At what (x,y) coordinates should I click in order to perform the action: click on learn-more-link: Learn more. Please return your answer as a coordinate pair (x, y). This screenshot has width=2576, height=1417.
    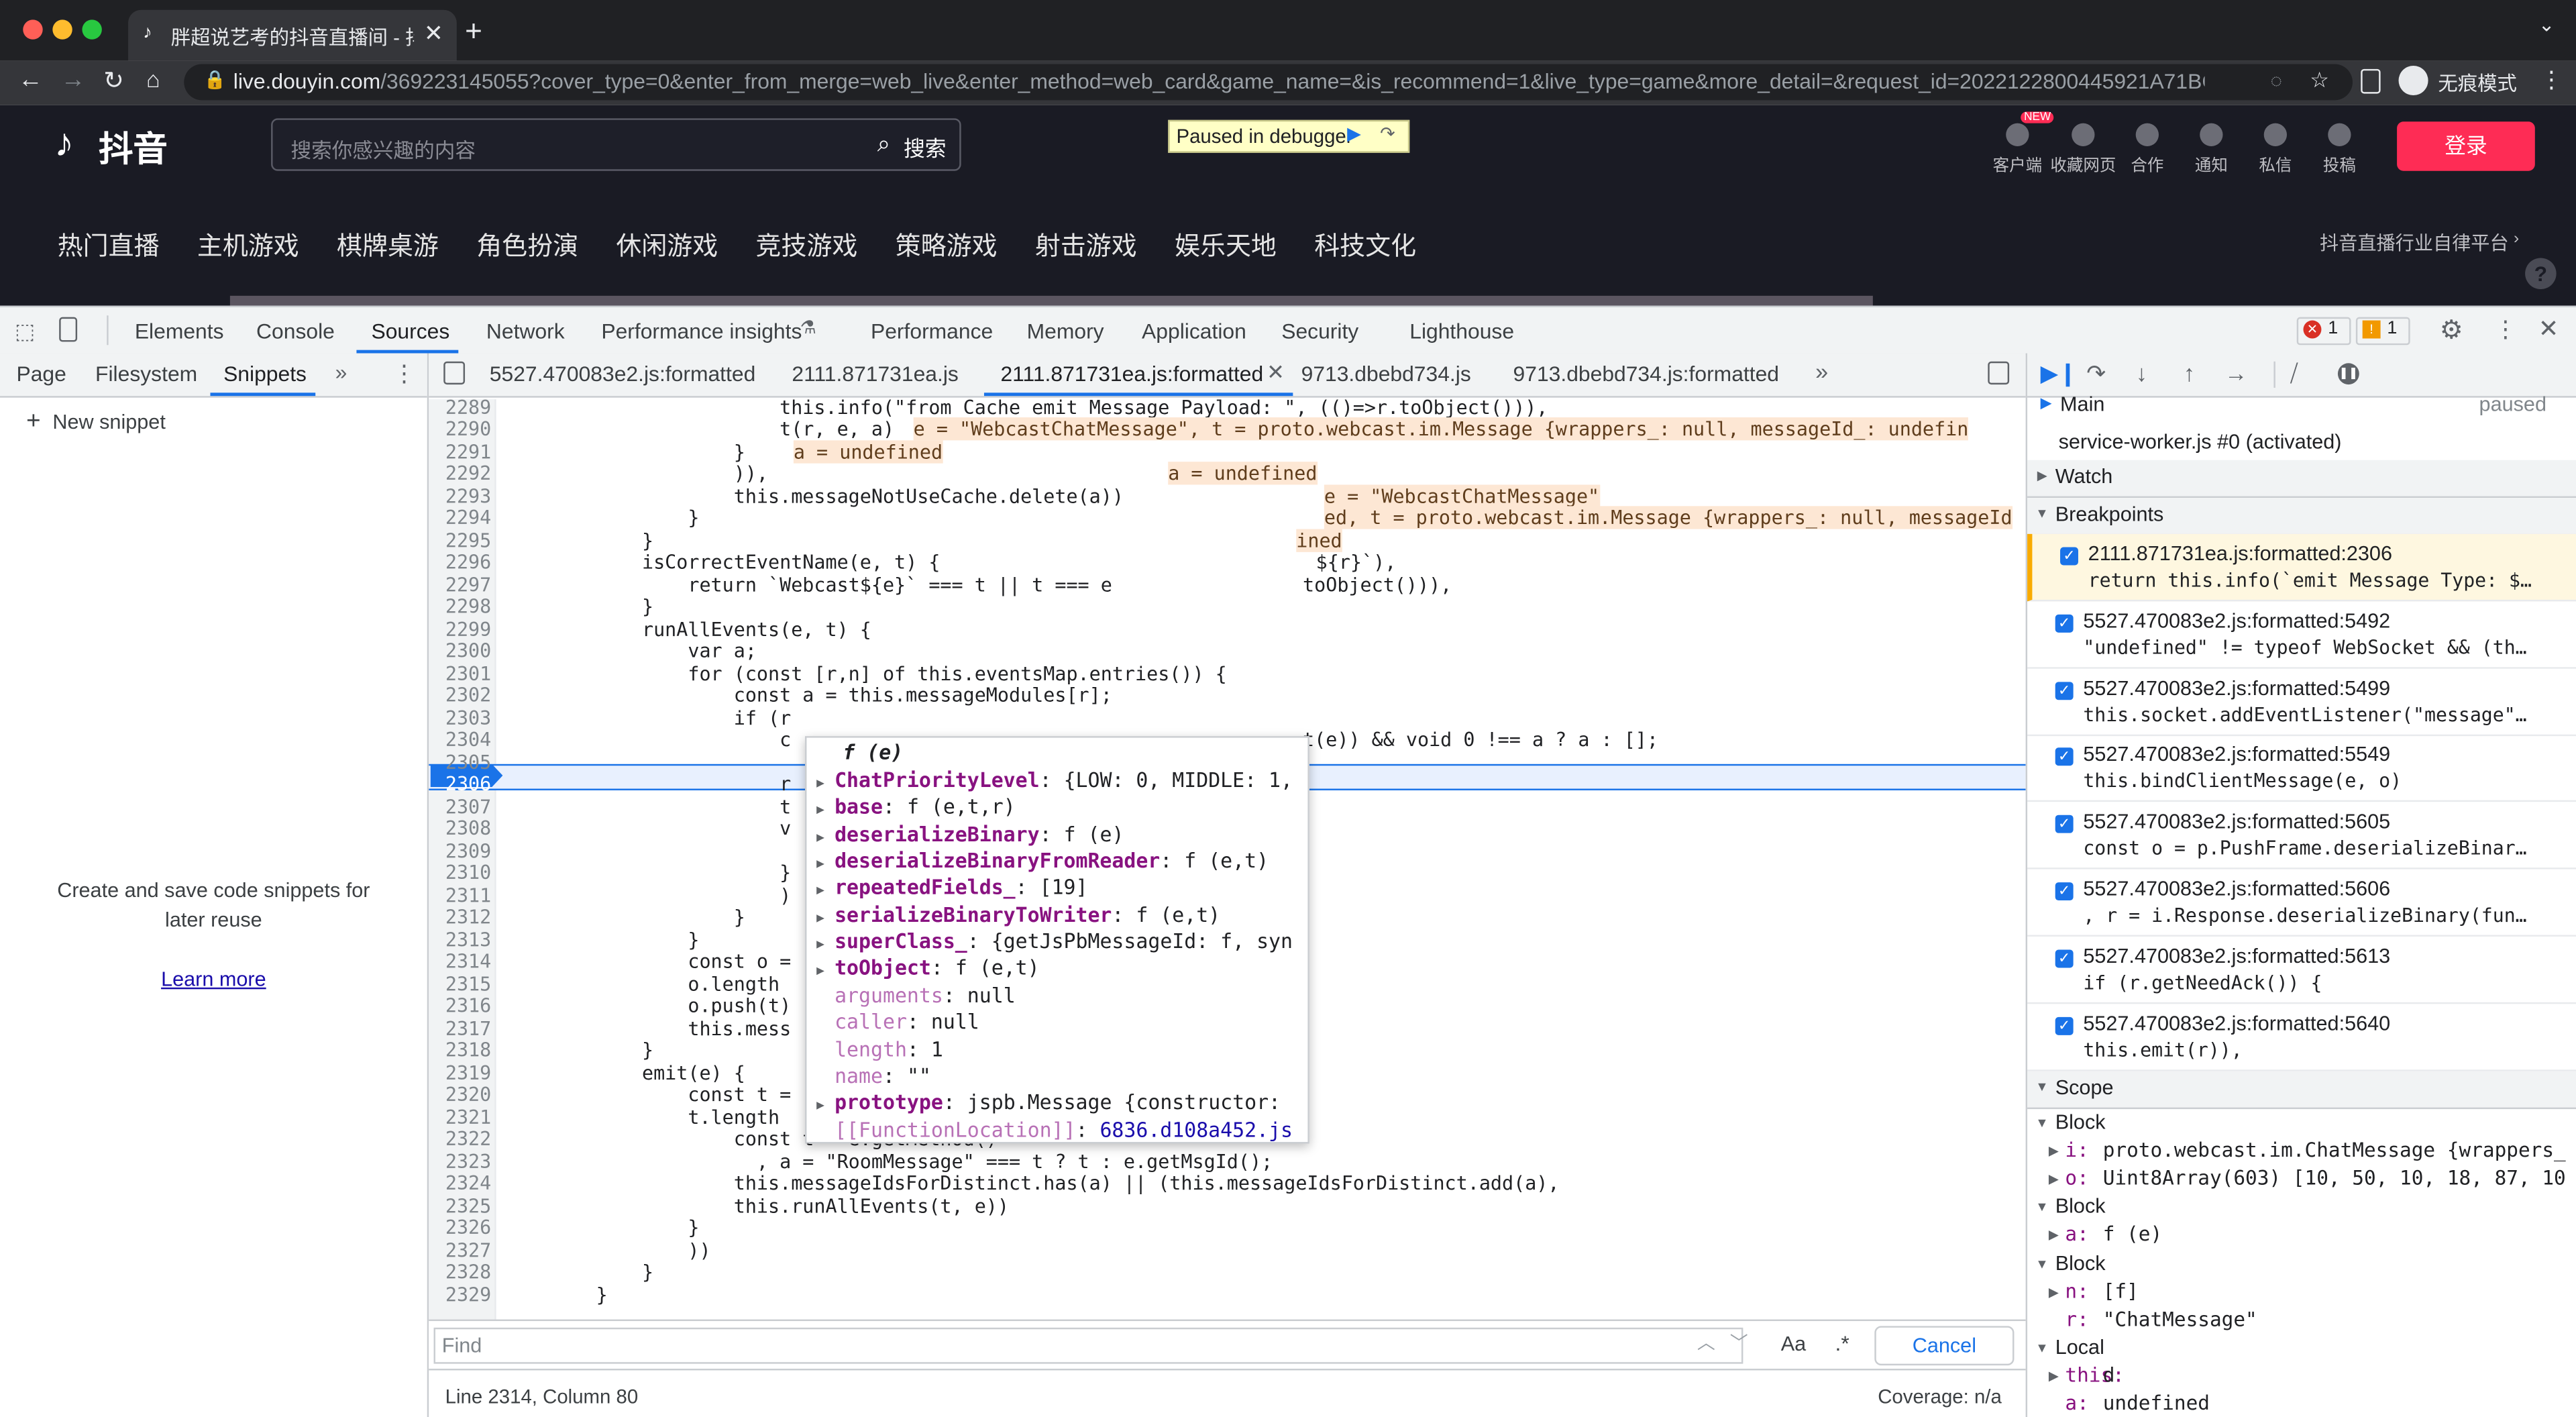
    Looking at the image, I should click on (213, 979).